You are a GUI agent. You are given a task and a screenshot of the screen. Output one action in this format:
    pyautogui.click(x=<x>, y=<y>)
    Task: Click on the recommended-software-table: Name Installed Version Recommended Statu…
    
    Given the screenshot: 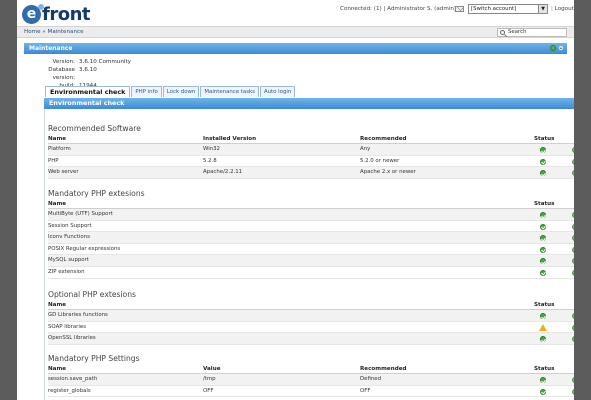 What is the action you would take?
    pyautogui.click(x=311, y=157)
    